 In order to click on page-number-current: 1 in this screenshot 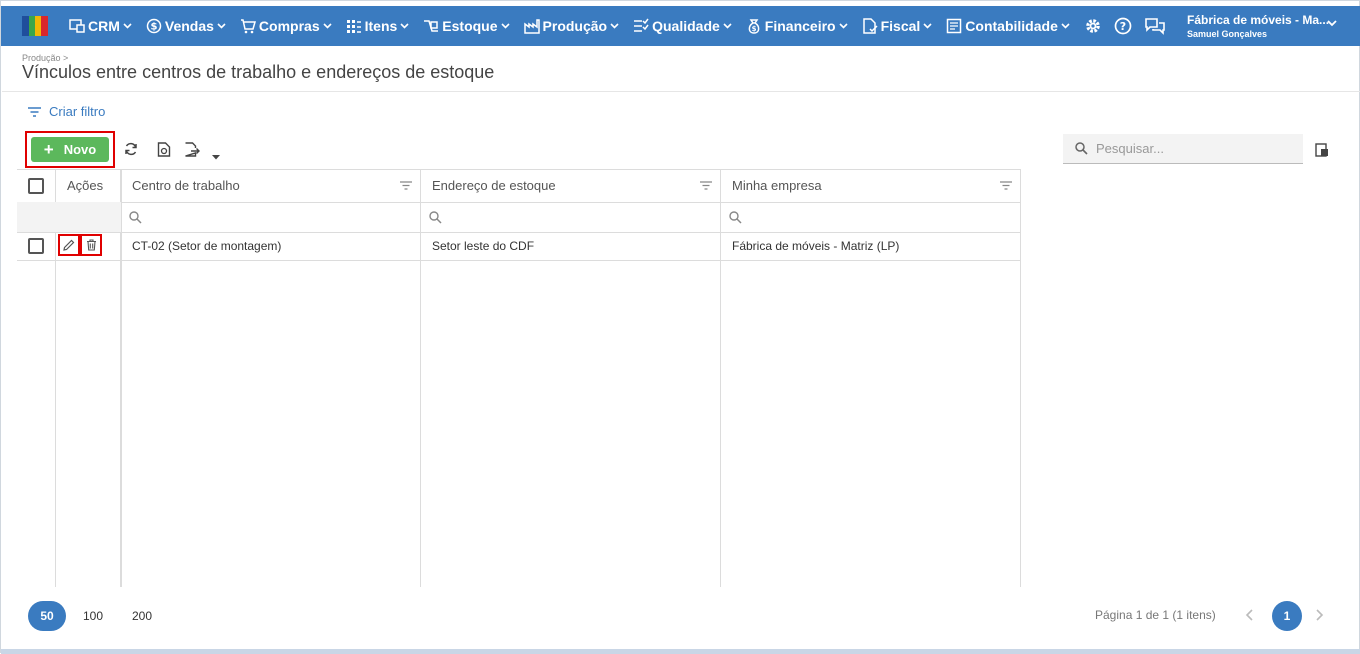, I will do `click(1287, 616)`.